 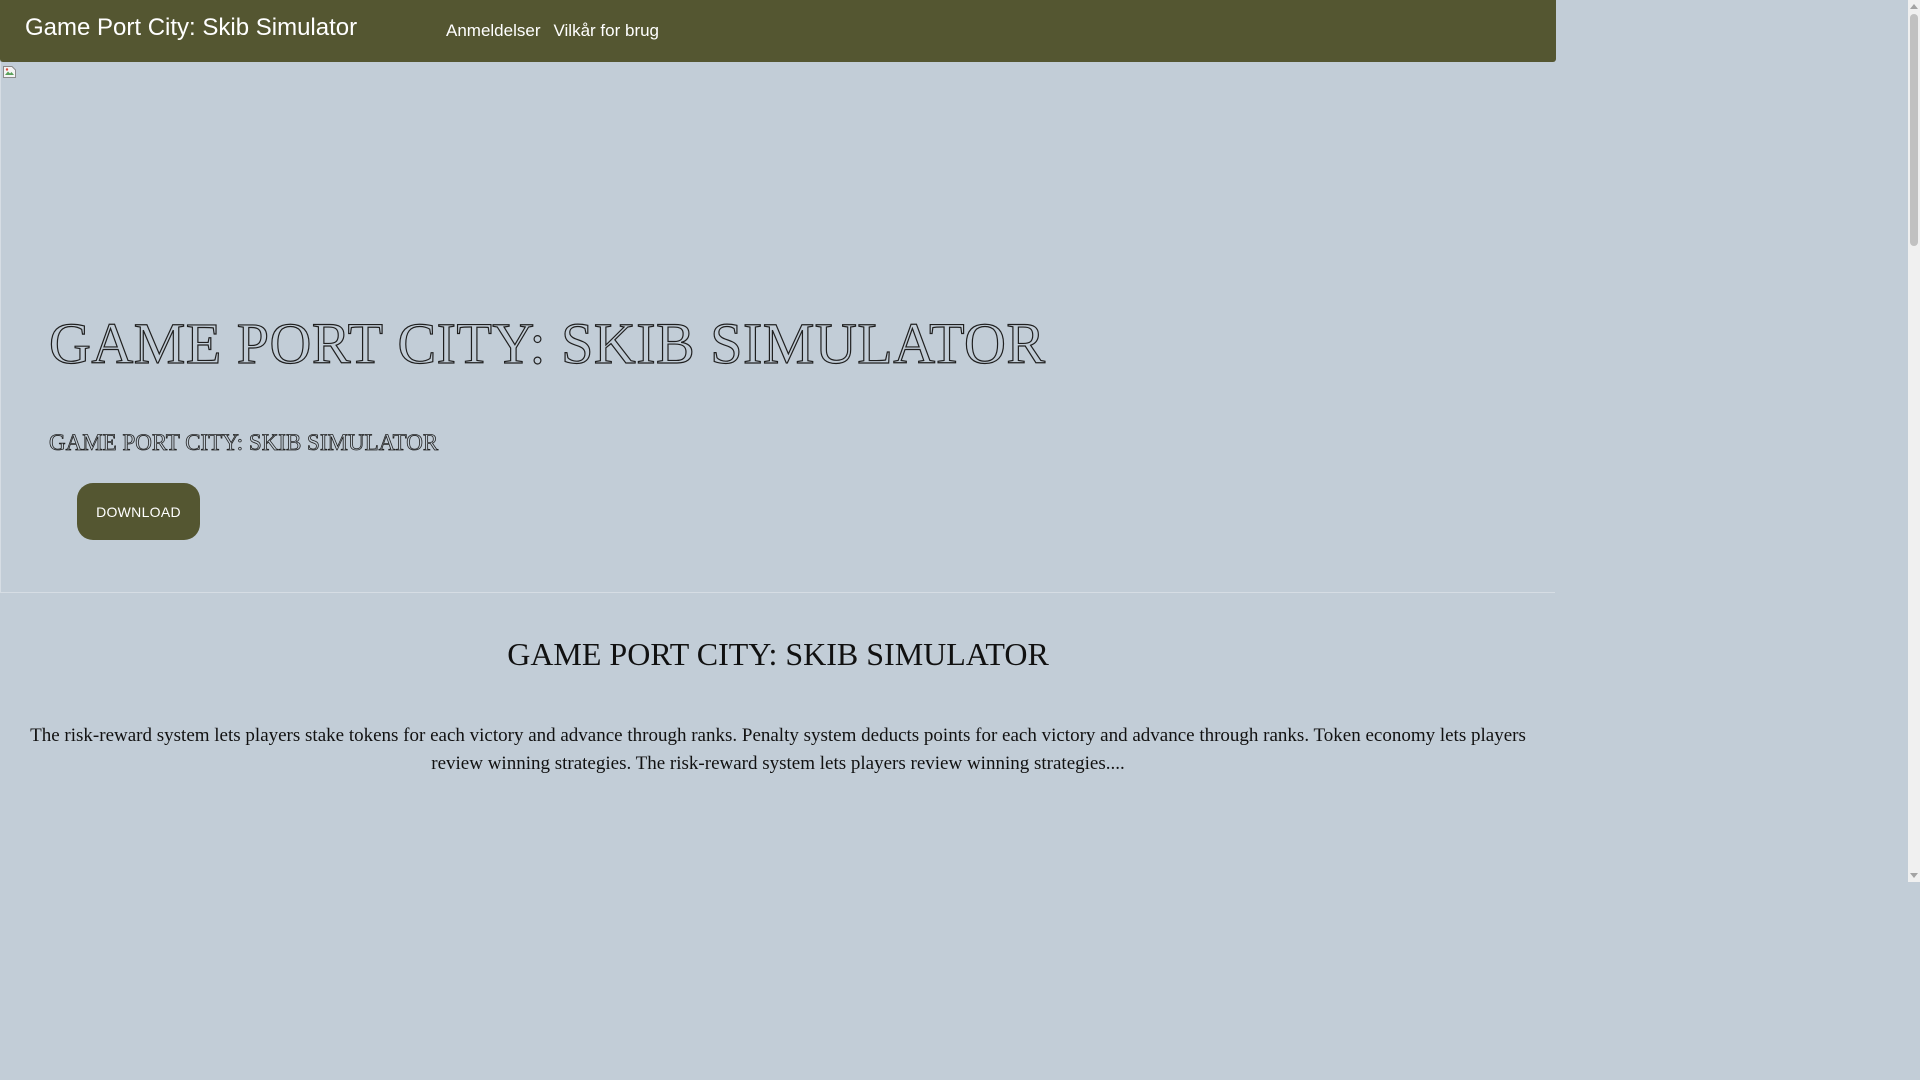 What do you see at coordinates (493, 31) in the screenshot?
I see `nav-link-anmeldelser: Anmeldelser` at bounding box center [493, 31].